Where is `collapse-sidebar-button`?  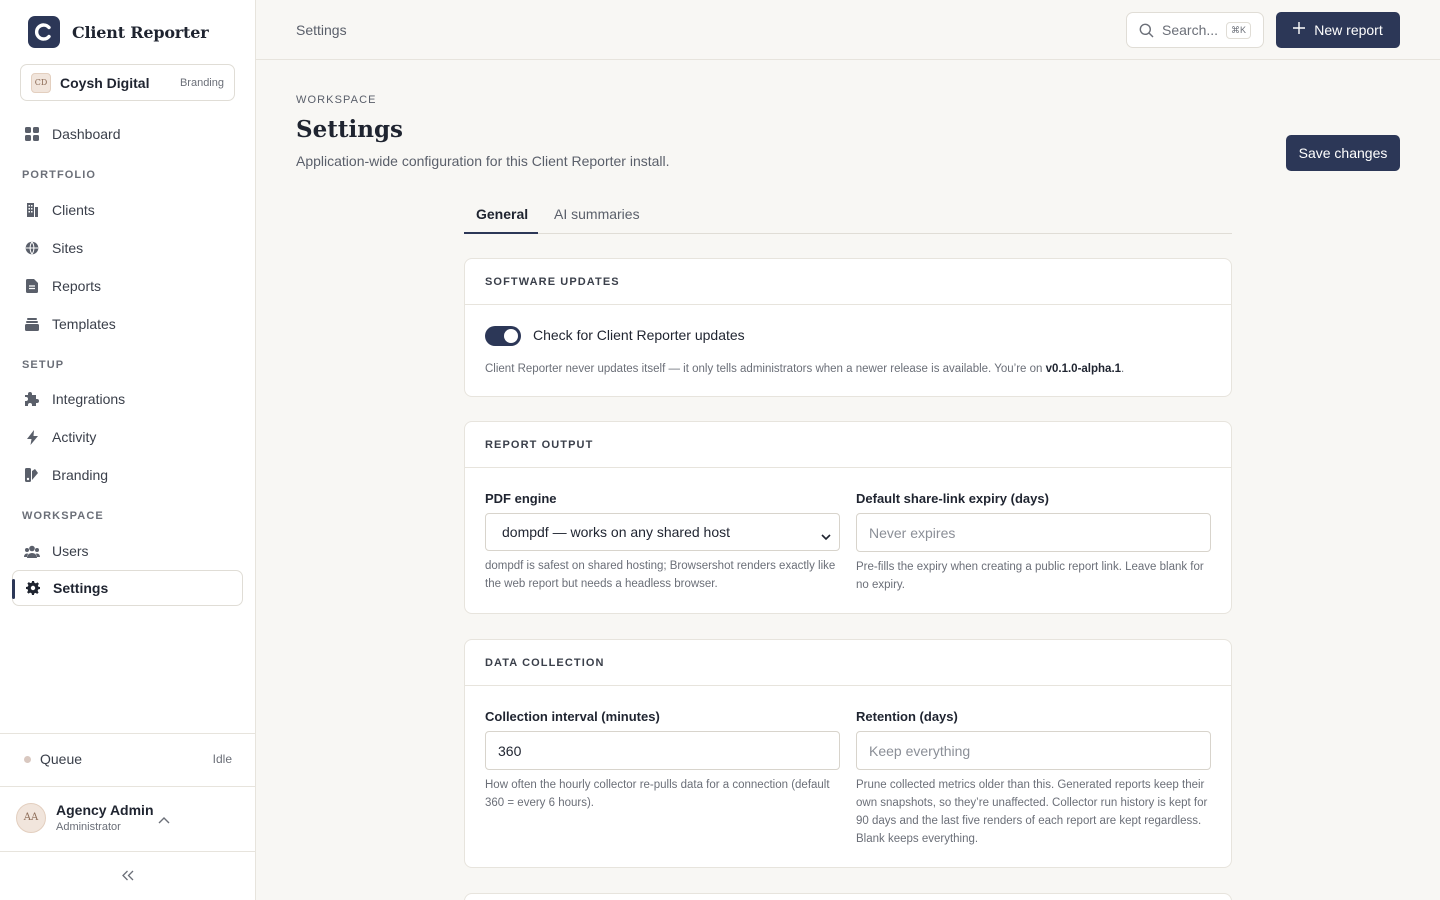 collapse-sidebar-button is located at coordinates (128, 876).